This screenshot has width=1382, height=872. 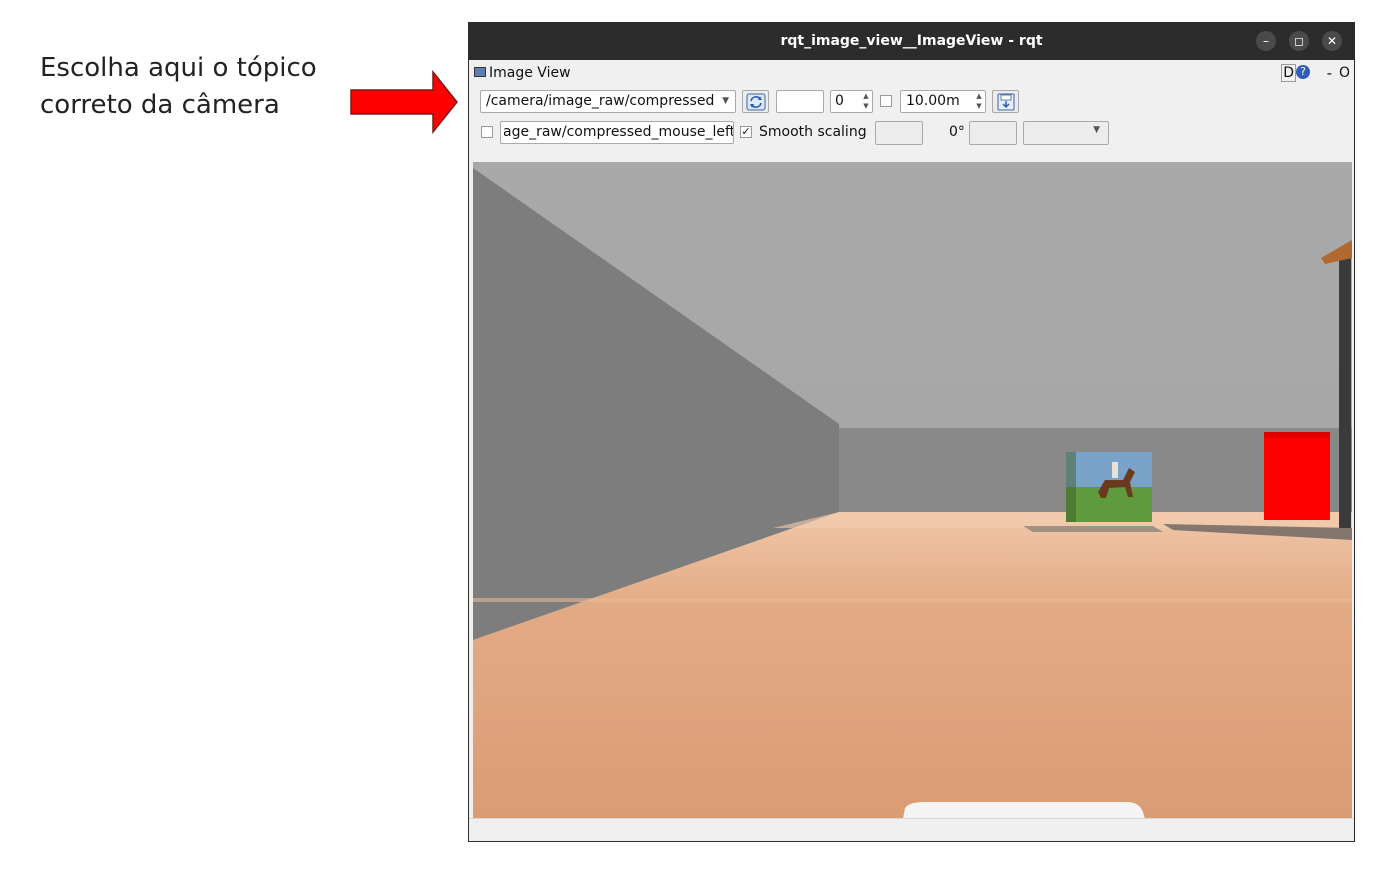 I want to click on publish-click-checkbox, so click(x=487, y=132).